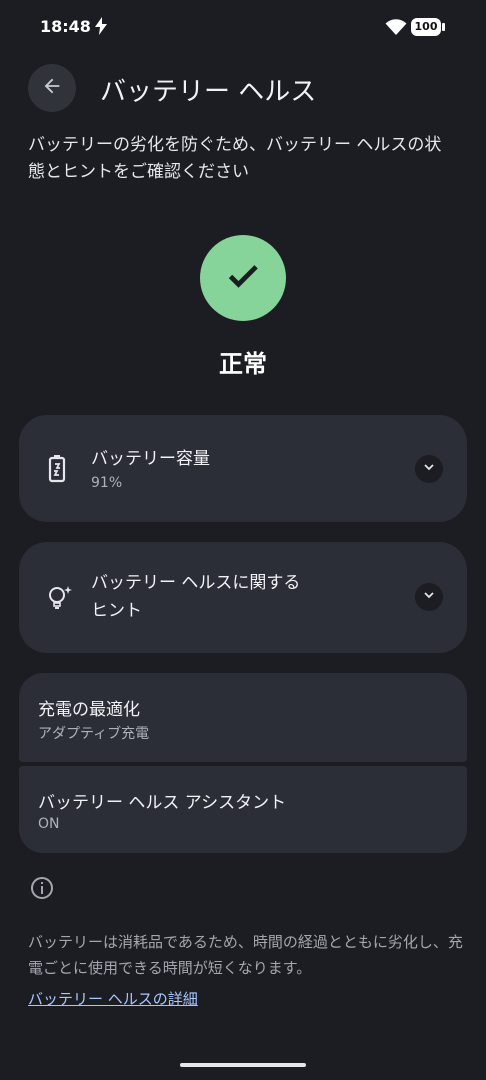 This screenshot has width=486, height=1080. What do you see at coordinates (49, 824) in the screenshot?
I see `assistant-subtitle: ON` at bounding box center [49, 824].